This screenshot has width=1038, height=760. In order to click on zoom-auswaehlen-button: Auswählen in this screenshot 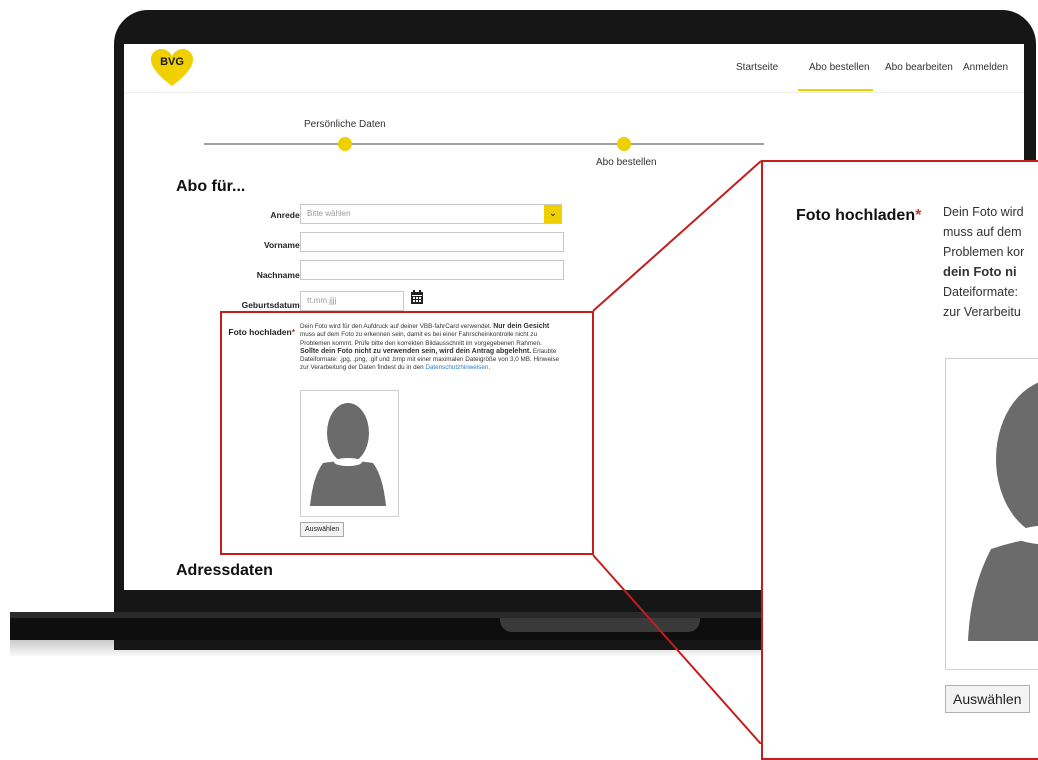, I will do `click(987, 699)`.